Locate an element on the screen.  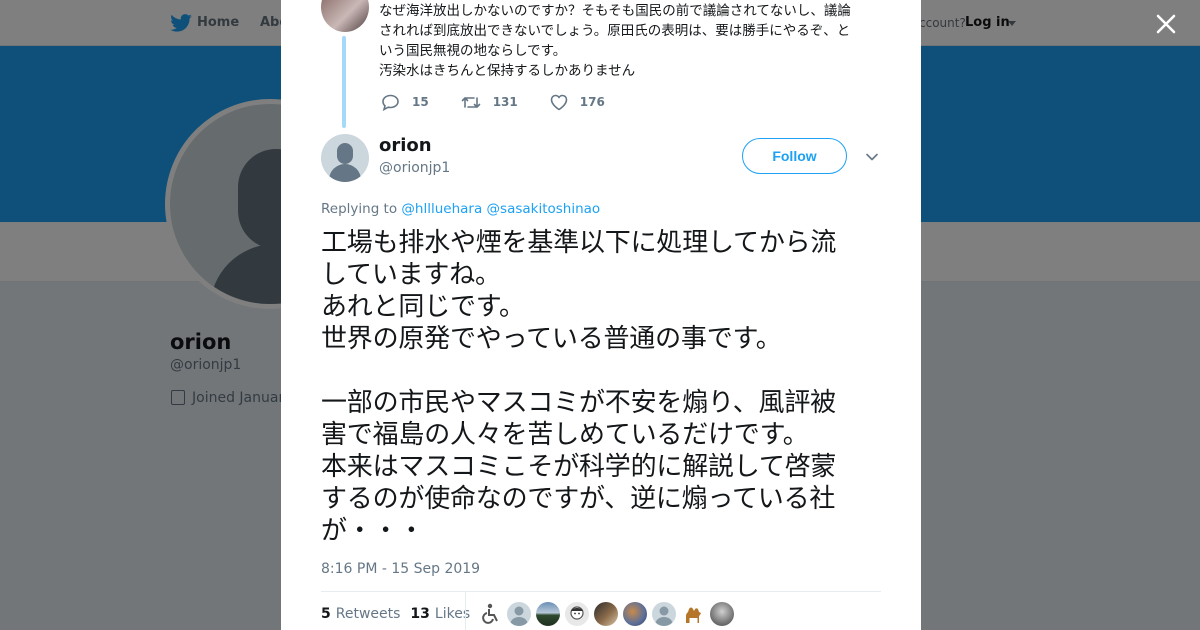
replying-to-line: Replying to @hllluehara @sasakitoshinao is located at coordinates (460, 209).